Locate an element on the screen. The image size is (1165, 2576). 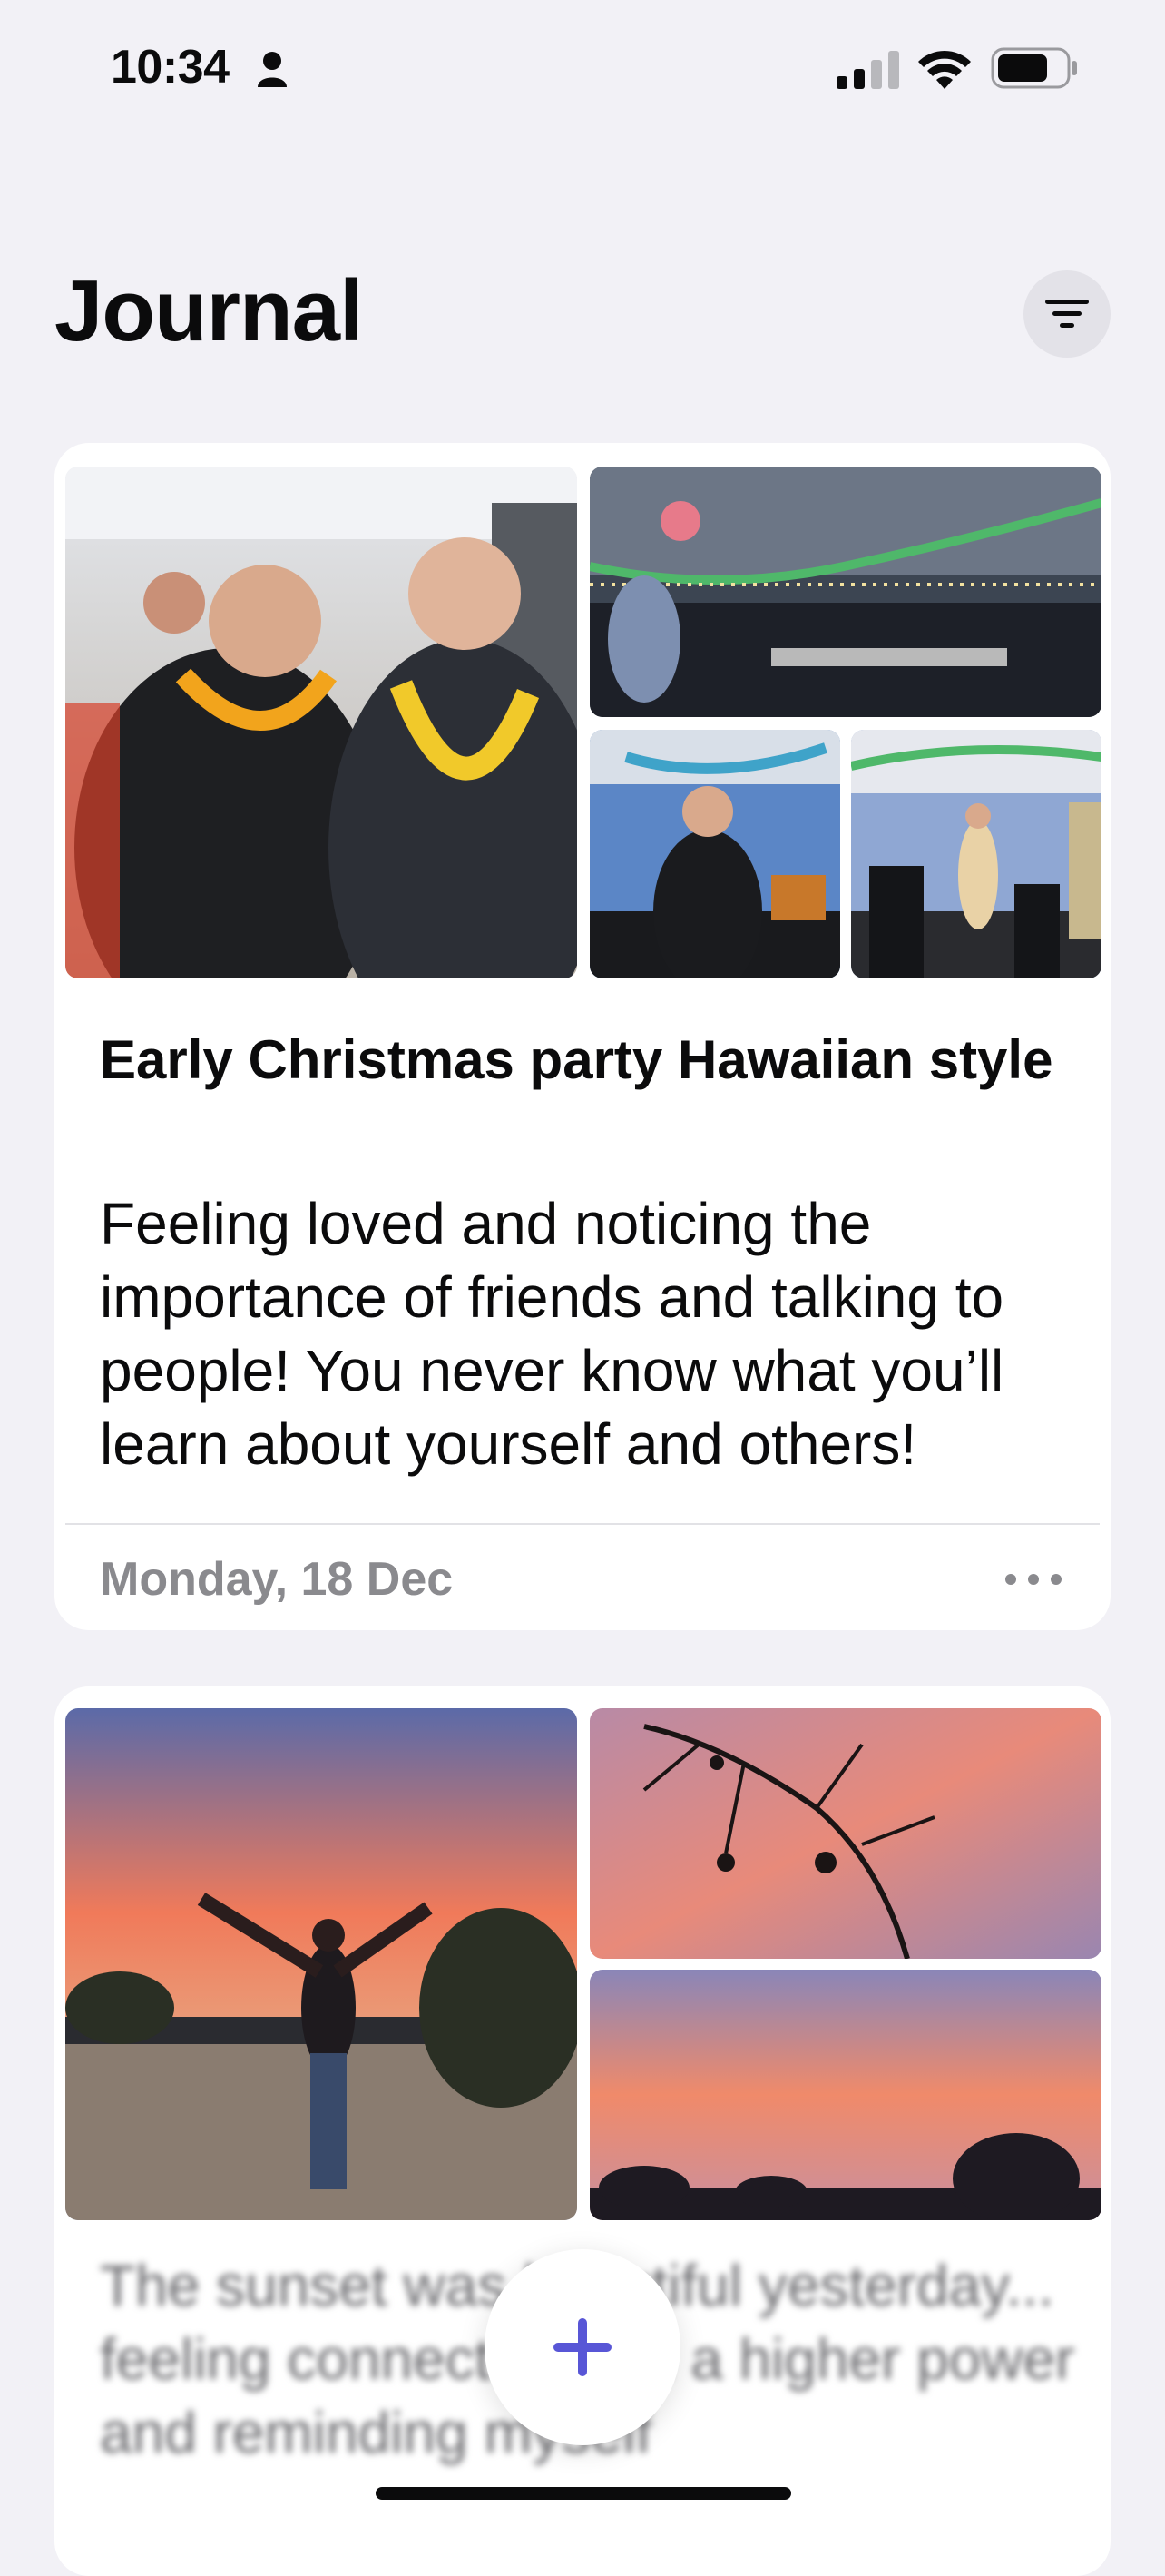
signal-icon is located at coordinates (868, 70).